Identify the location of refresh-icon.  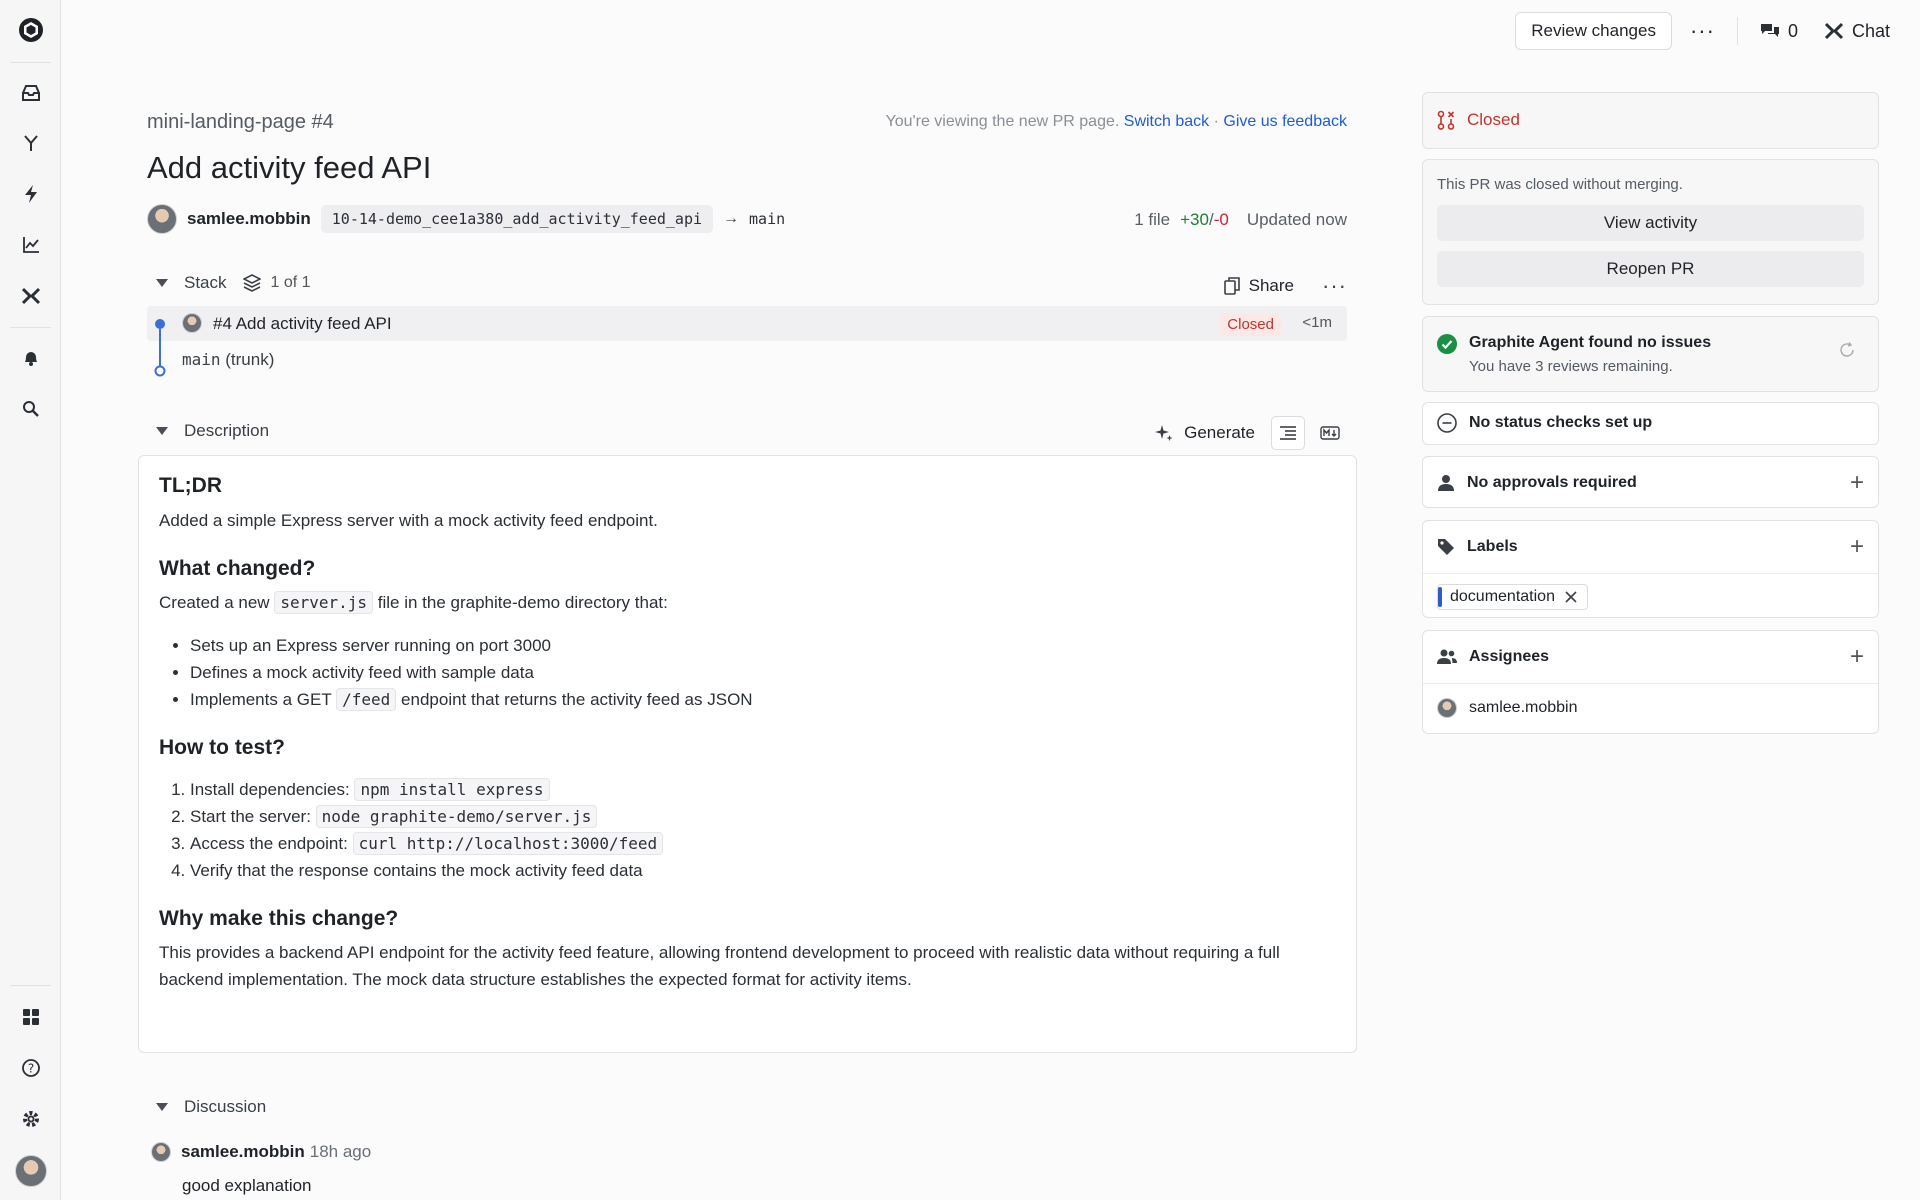
(1847, 352).